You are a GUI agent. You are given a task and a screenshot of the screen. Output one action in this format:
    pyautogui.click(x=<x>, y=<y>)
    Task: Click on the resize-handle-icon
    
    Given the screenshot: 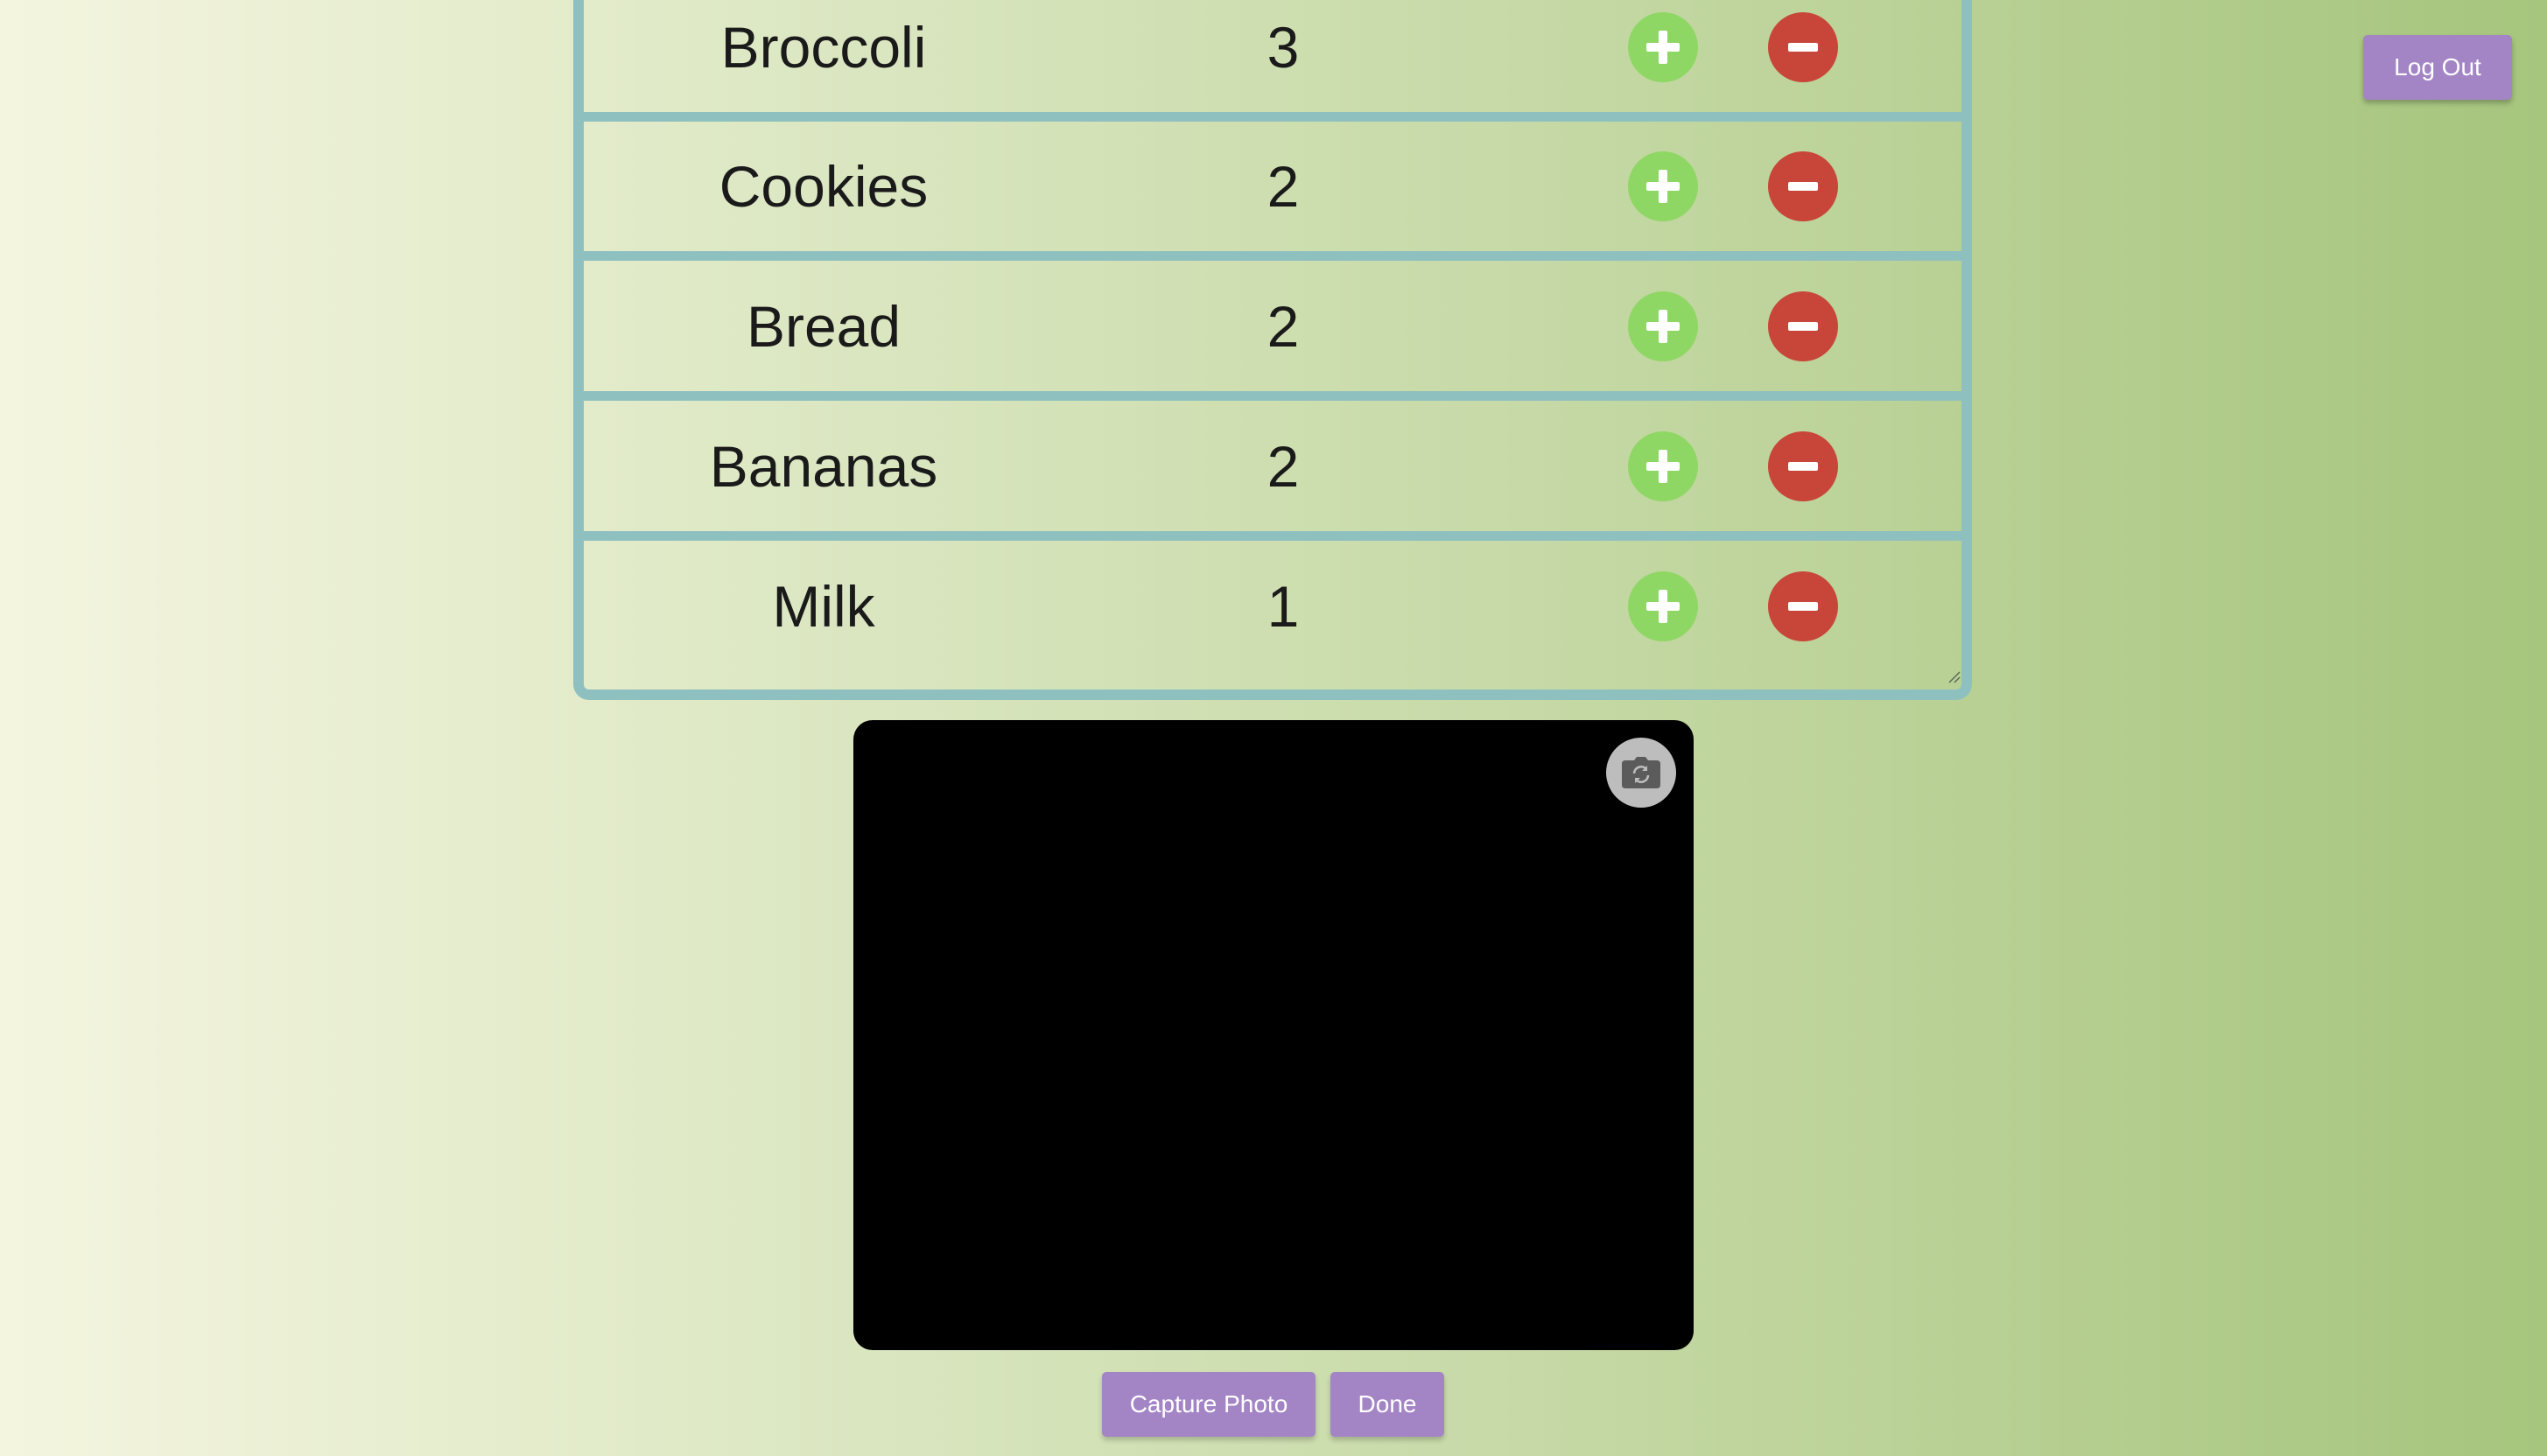 What is the action you would take?
    pyautogui.click(x=1953, y=676)
    